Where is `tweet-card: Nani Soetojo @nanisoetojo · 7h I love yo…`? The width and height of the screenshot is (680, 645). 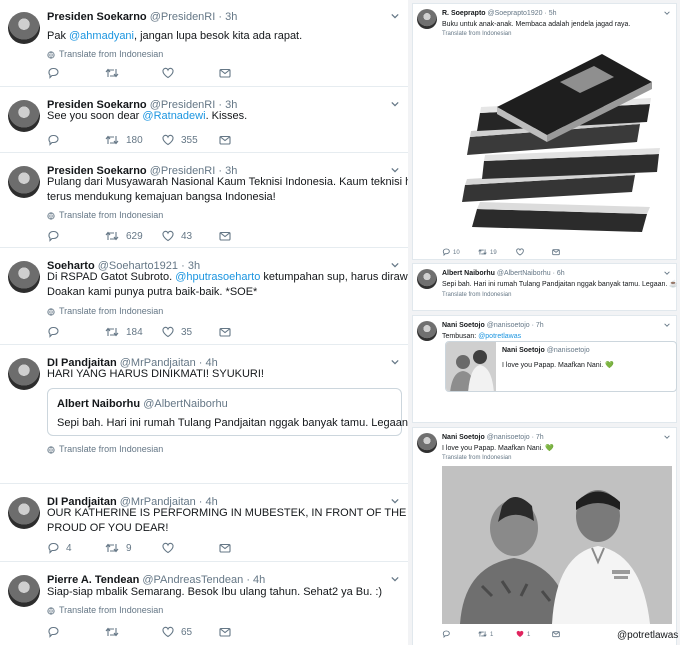 tweet-card: Nani Soetojo @nanisoetojo · 7h I love yo… is located at coordinates (544, 536).